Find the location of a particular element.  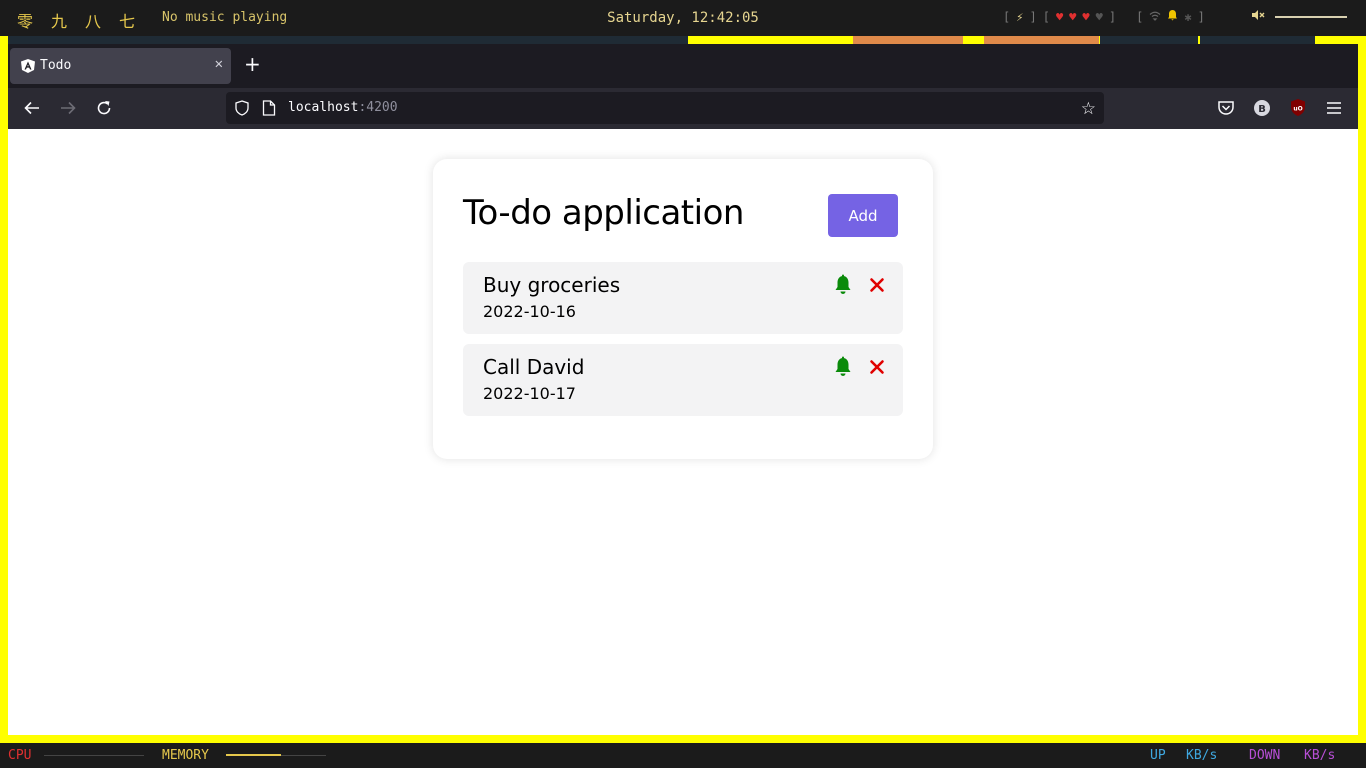

todo-name: Call David is located at coordinates (534, 367).